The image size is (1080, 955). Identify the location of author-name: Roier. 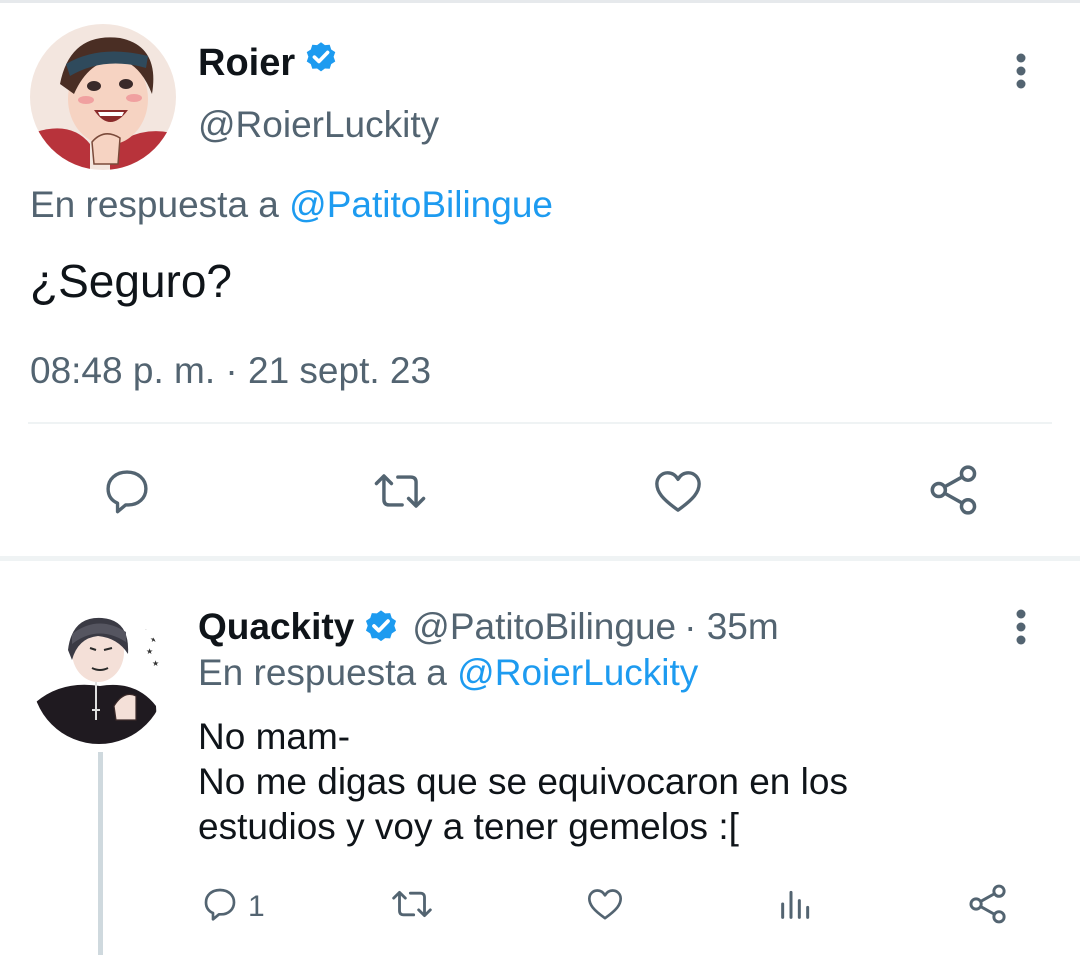
(246, 63).